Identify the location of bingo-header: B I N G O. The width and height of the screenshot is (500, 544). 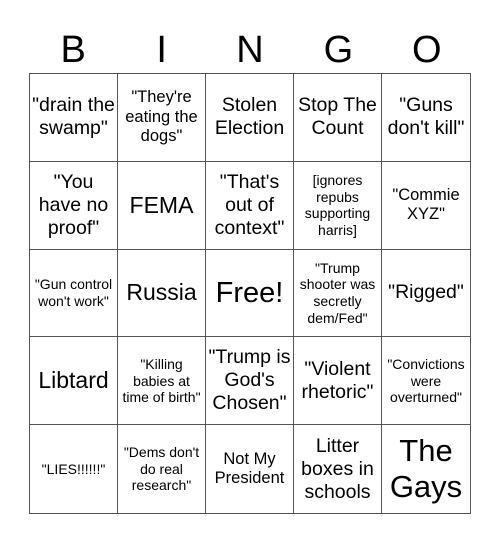
(250, 50).